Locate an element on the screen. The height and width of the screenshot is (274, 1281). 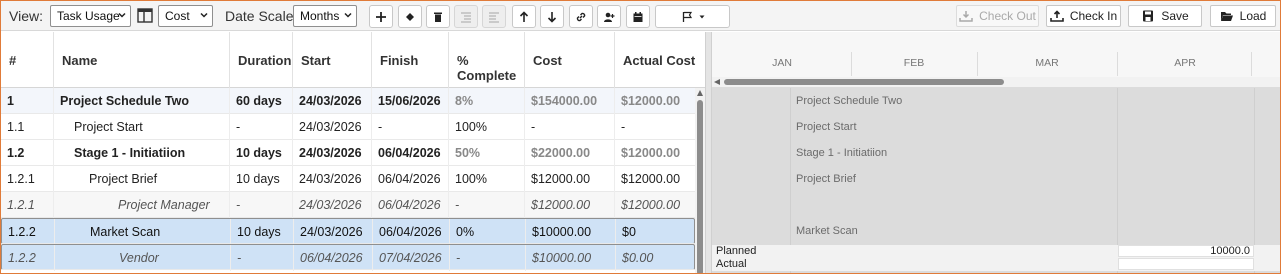
toolbar: View: Task Usage Cost Date Scale: Months is located at coordinates (640, 16).